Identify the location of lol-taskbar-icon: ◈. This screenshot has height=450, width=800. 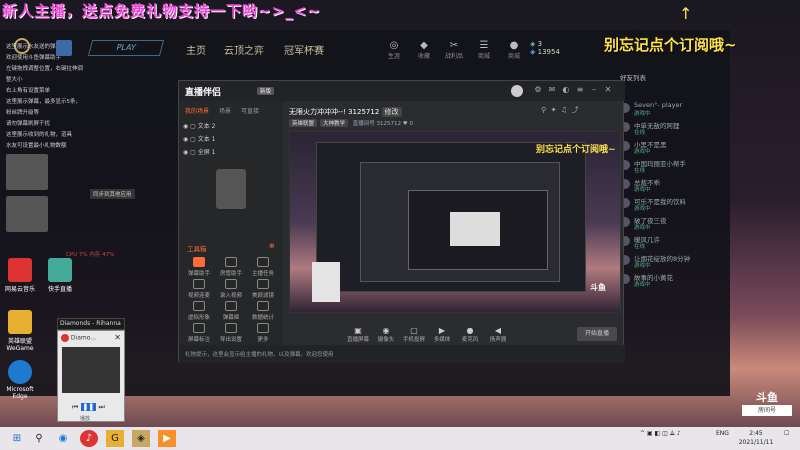
(141, 438).